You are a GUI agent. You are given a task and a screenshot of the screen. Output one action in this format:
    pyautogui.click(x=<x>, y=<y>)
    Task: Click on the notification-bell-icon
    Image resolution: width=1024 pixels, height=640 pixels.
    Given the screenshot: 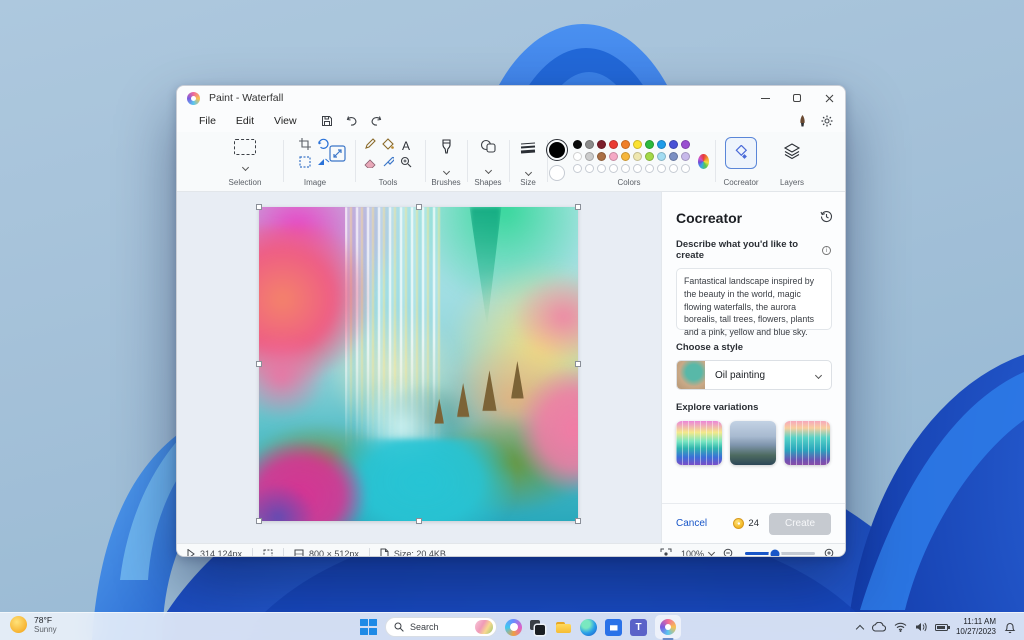 What is the action you would take?
    pyautogui.click(x=1010, y=627)
    